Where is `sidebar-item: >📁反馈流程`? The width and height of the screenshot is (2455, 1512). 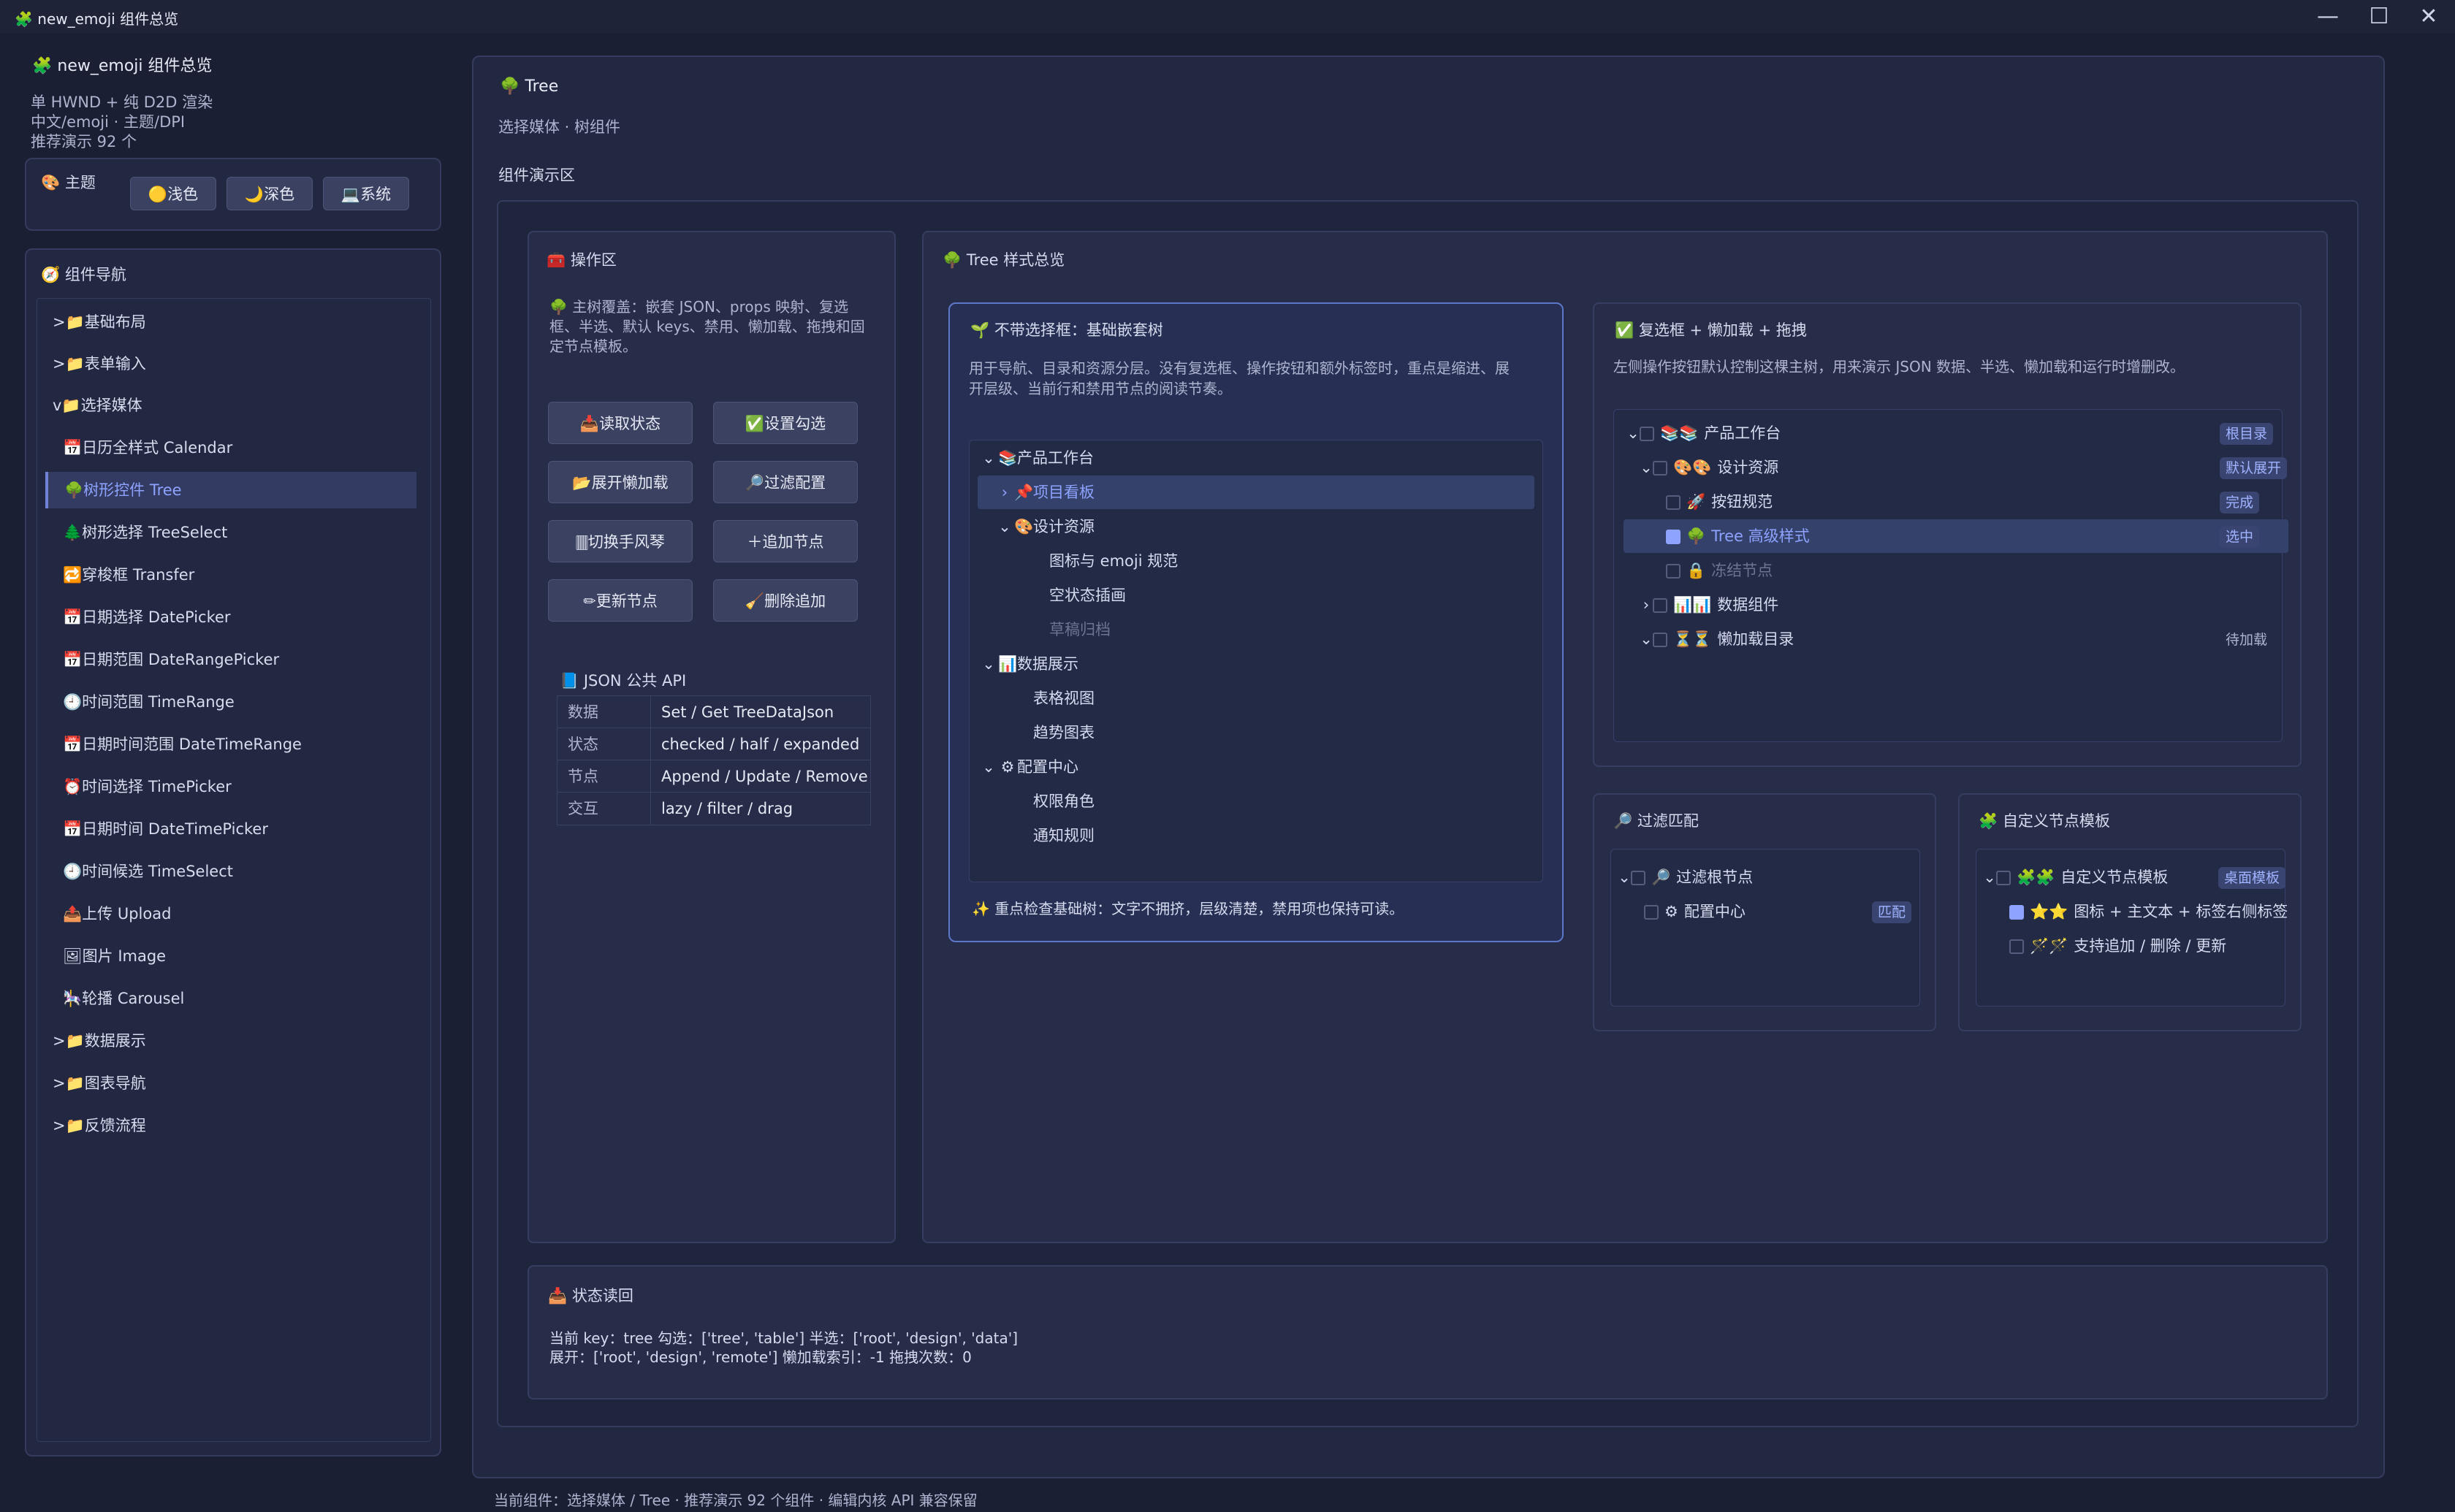 sidebar-item: >📁反馈流程 is located at coordinates (232, 1125).